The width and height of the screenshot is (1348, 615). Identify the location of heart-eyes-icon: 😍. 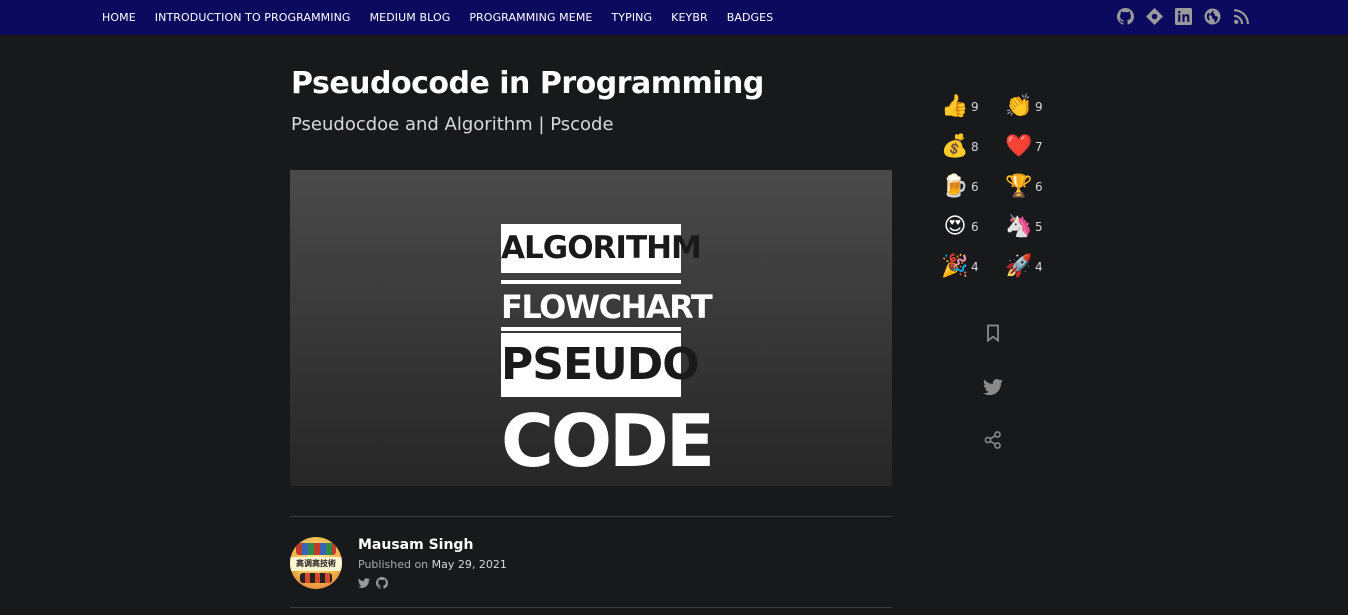
(955, 226).